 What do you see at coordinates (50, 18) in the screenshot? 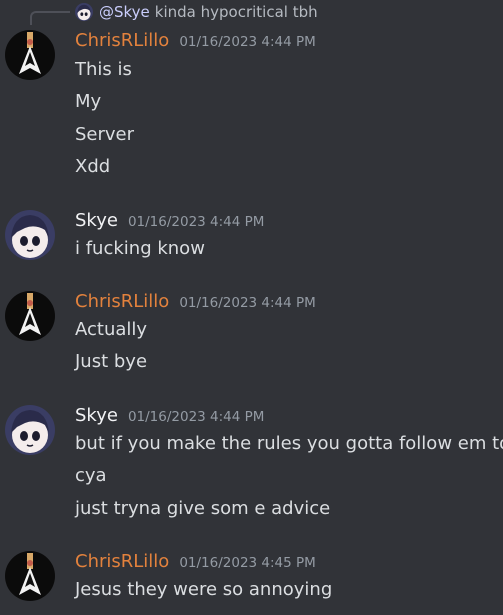
I see `reply-connector-line` at bounding box center [50, 18].